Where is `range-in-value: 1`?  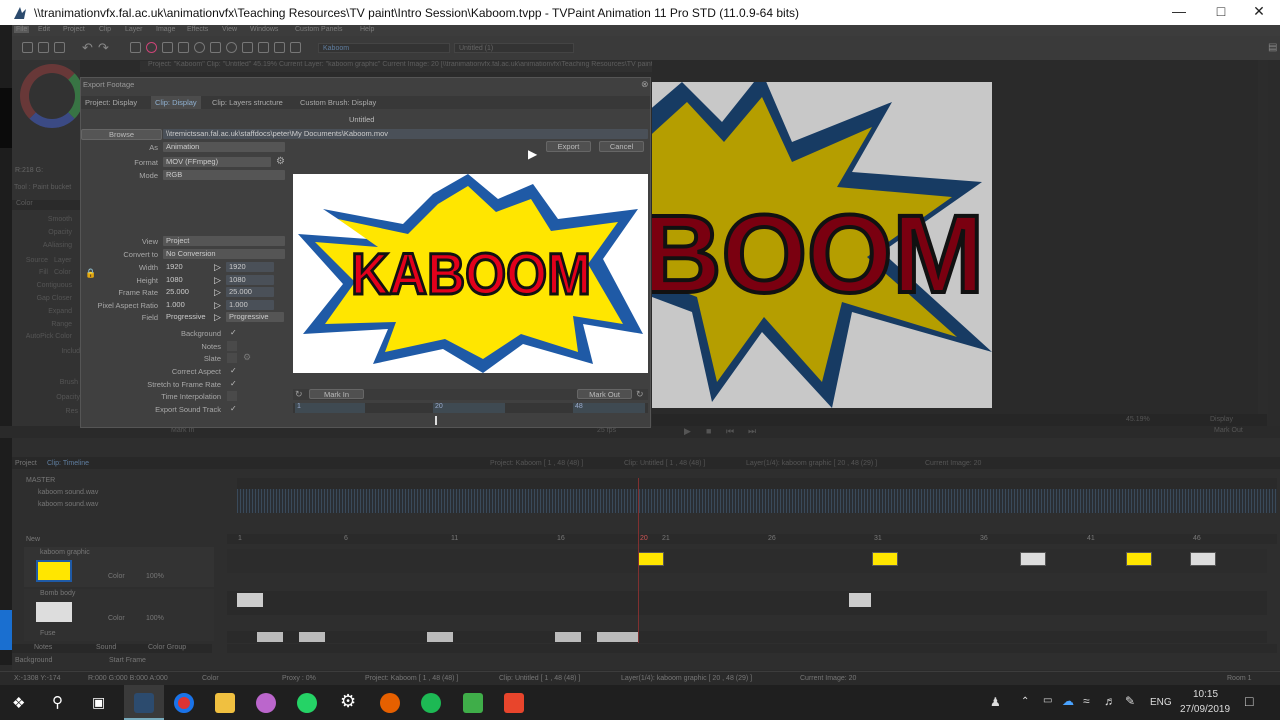 range-in-value: 1 is located at coordinates (330, 408).